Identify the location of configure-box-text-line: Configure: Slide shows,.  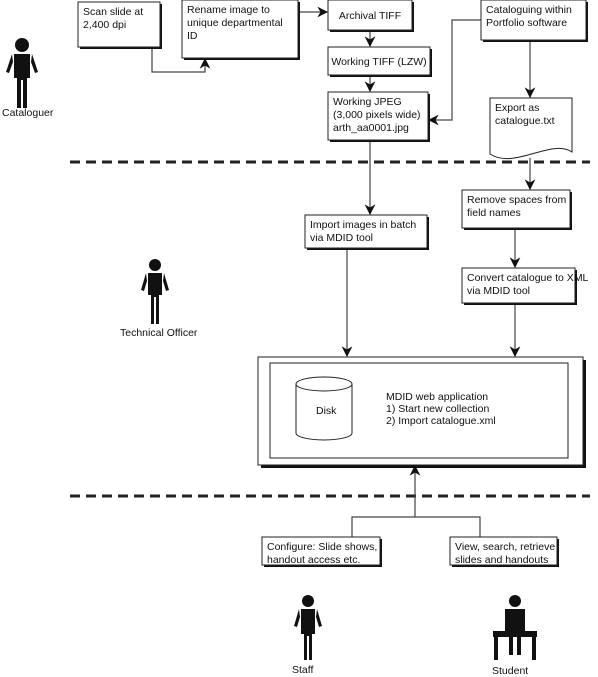
(322, 547).